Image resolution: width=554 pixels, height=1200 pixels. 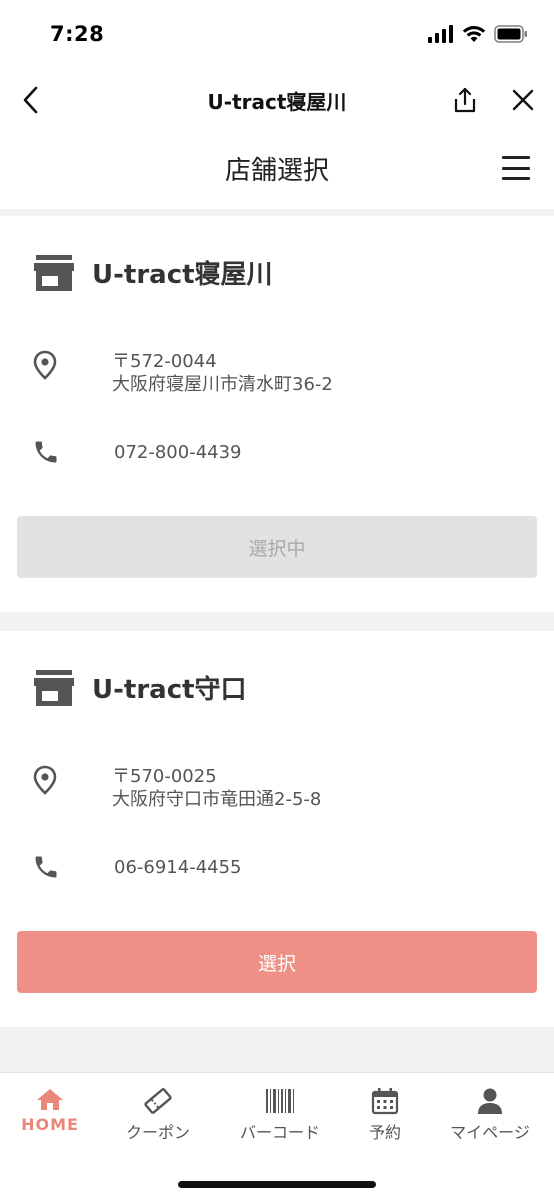 I want to click on page-title: 店舗選択, so click(x=276, y=171).